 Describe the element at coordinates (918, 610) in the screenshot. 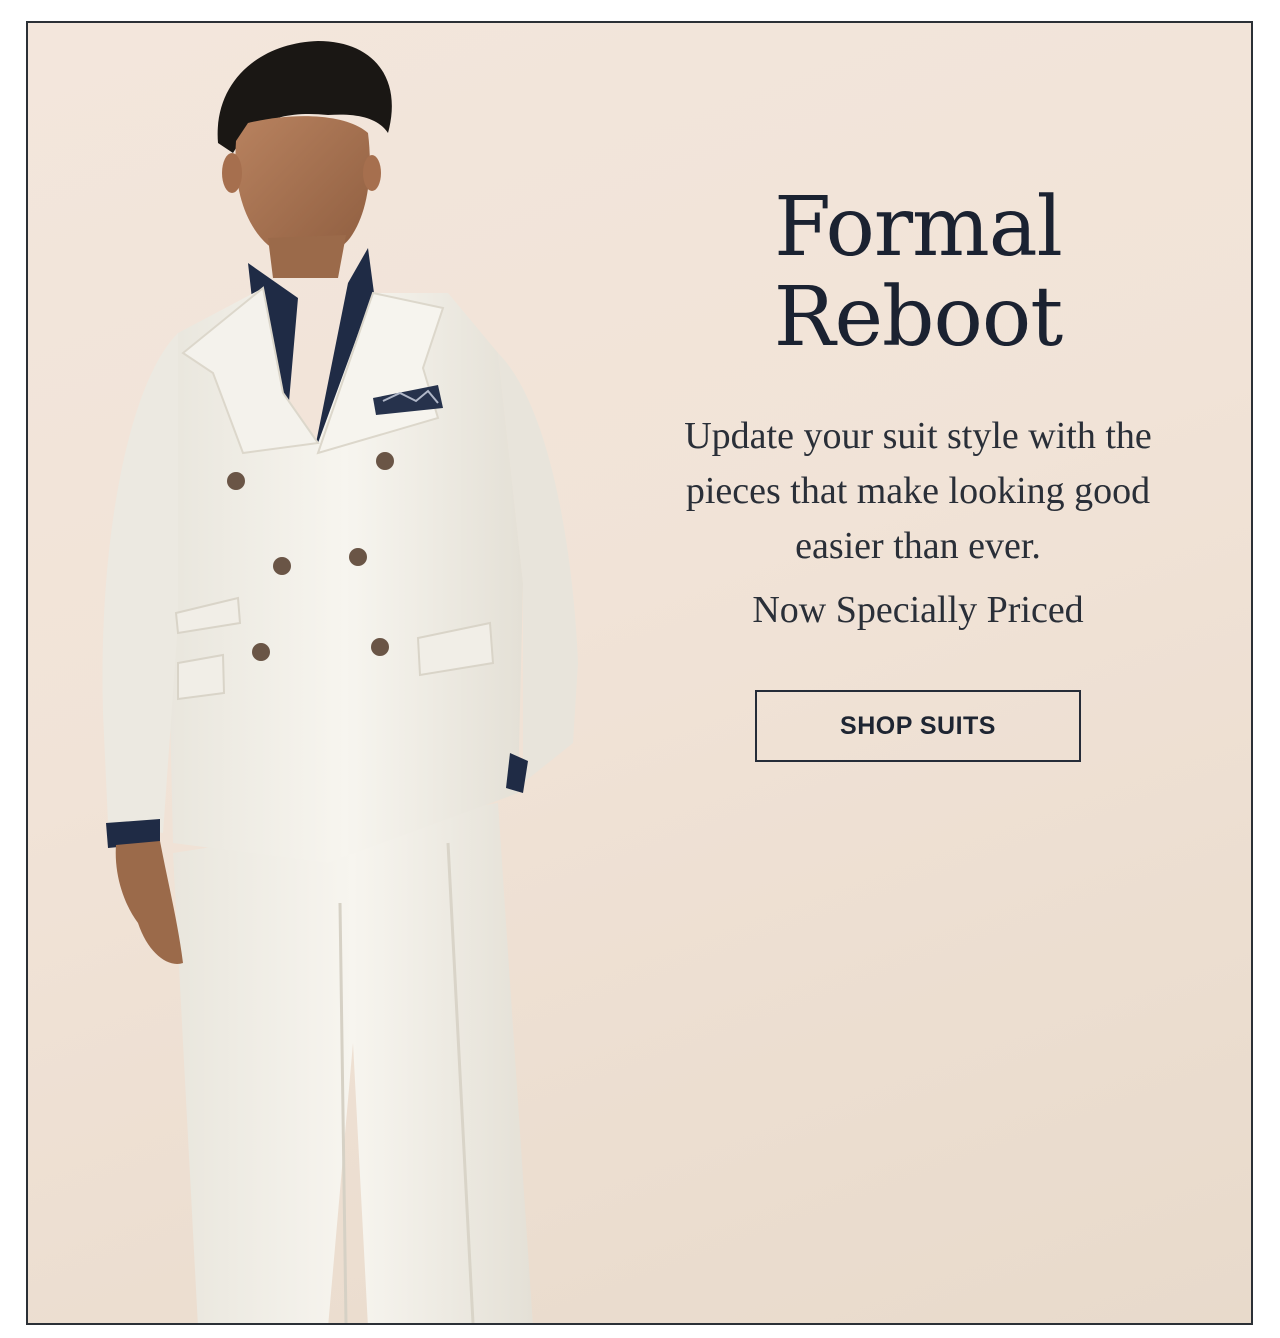

I see `pricing-note: Now Specially Priced` at that location.